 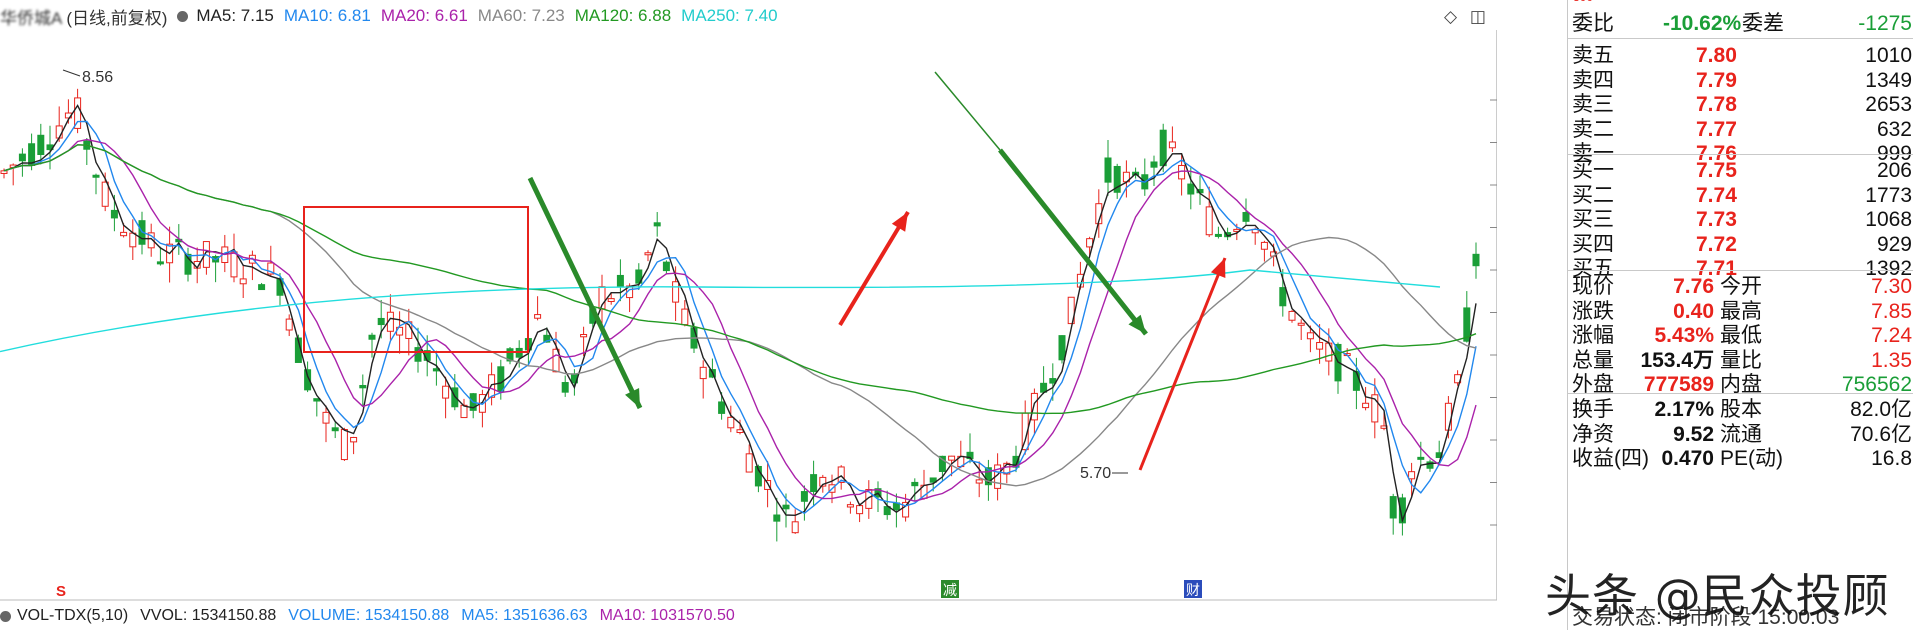 I want to click on volume-ma5-label: MA5: 1351636.63, so click(x=524, y=615).